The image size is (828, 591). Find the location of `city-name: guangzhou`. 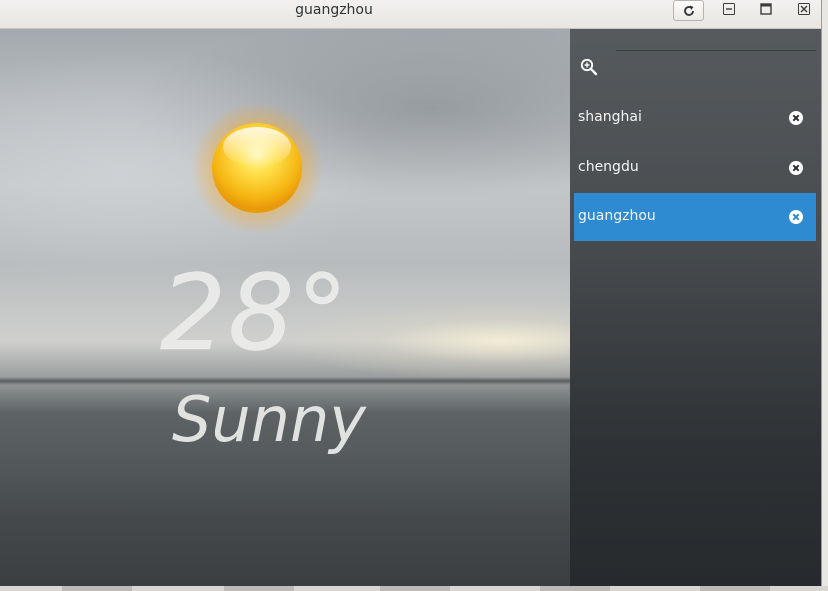

city-name: guangzhou is located at coordinates (617, 216).